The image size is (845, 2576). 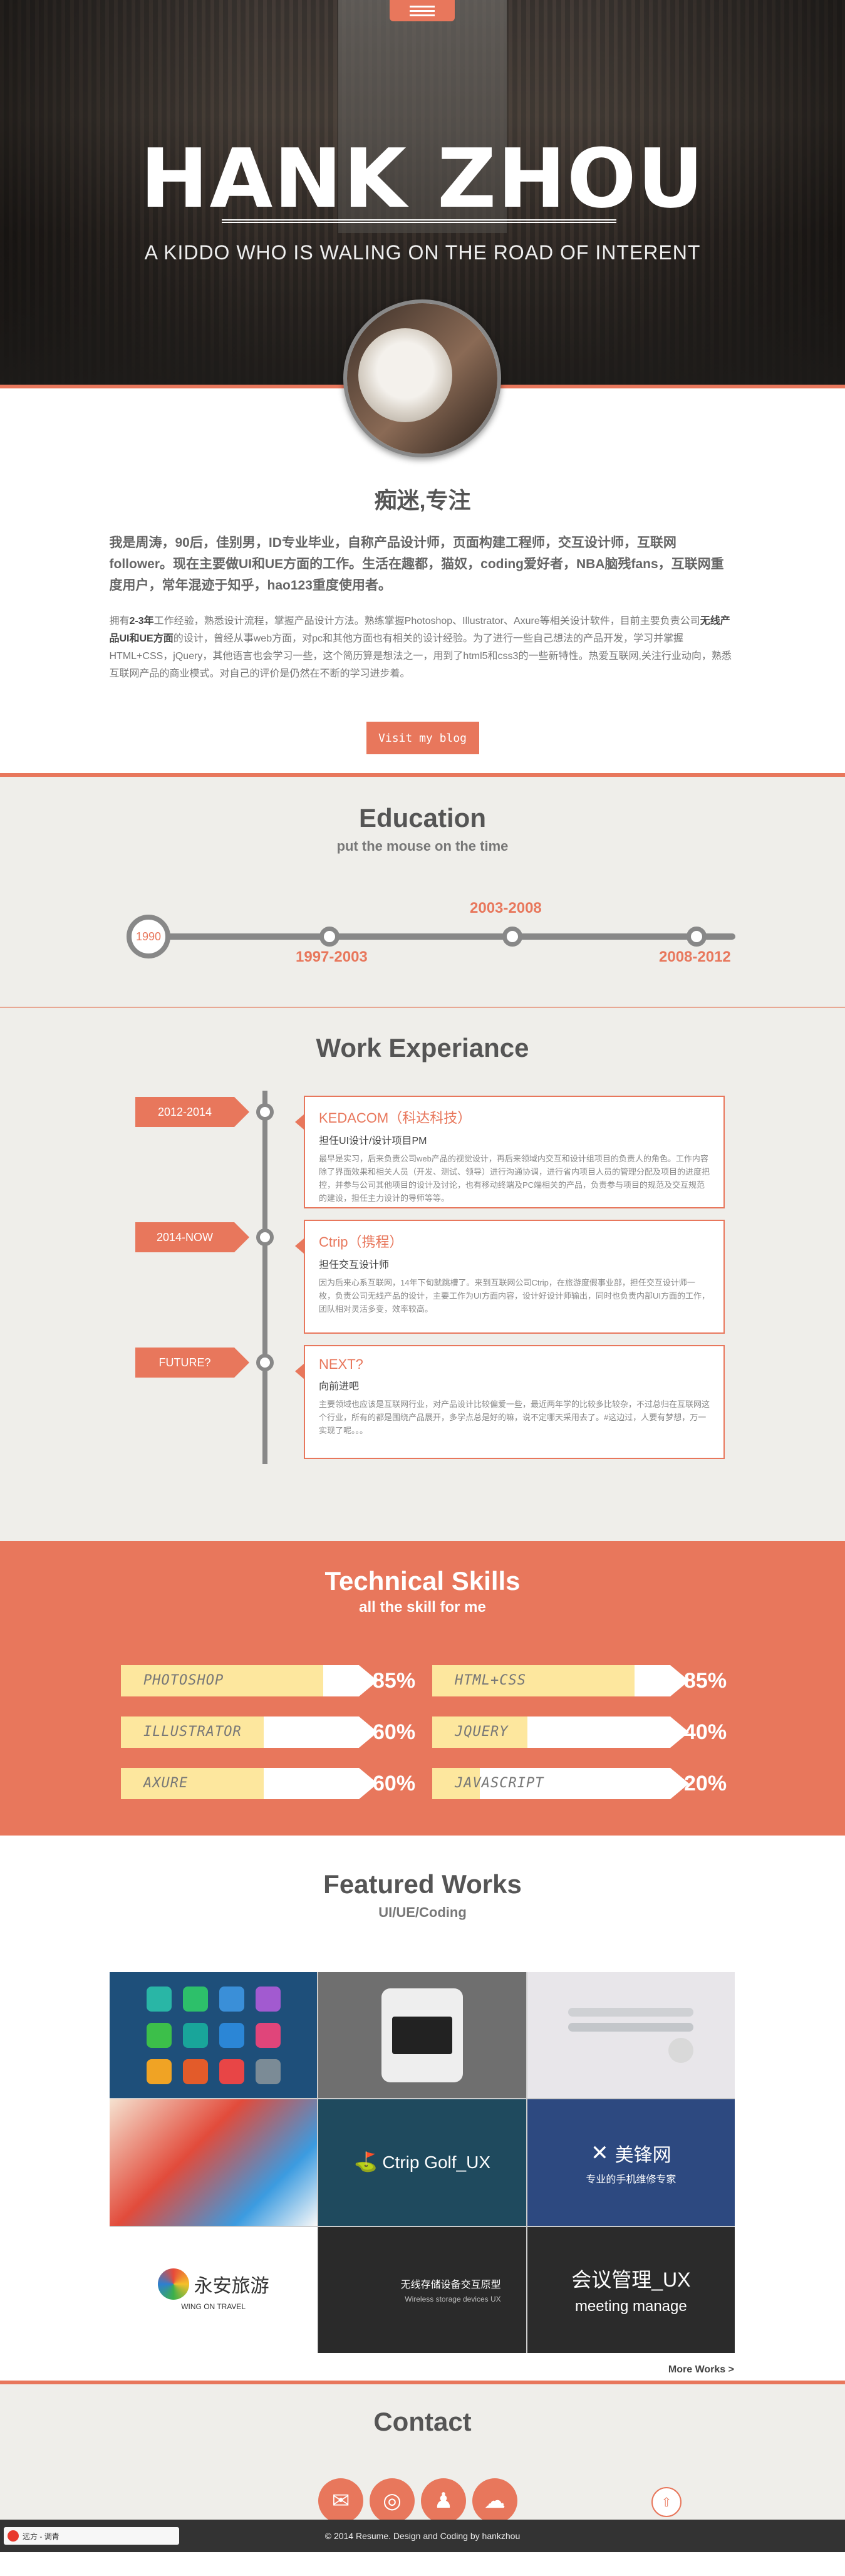 What do you see at coordinates (422, 846) in the screenshot?
I see `education-subtitle: put the mouse on the time` at bounding box center [422, 846].